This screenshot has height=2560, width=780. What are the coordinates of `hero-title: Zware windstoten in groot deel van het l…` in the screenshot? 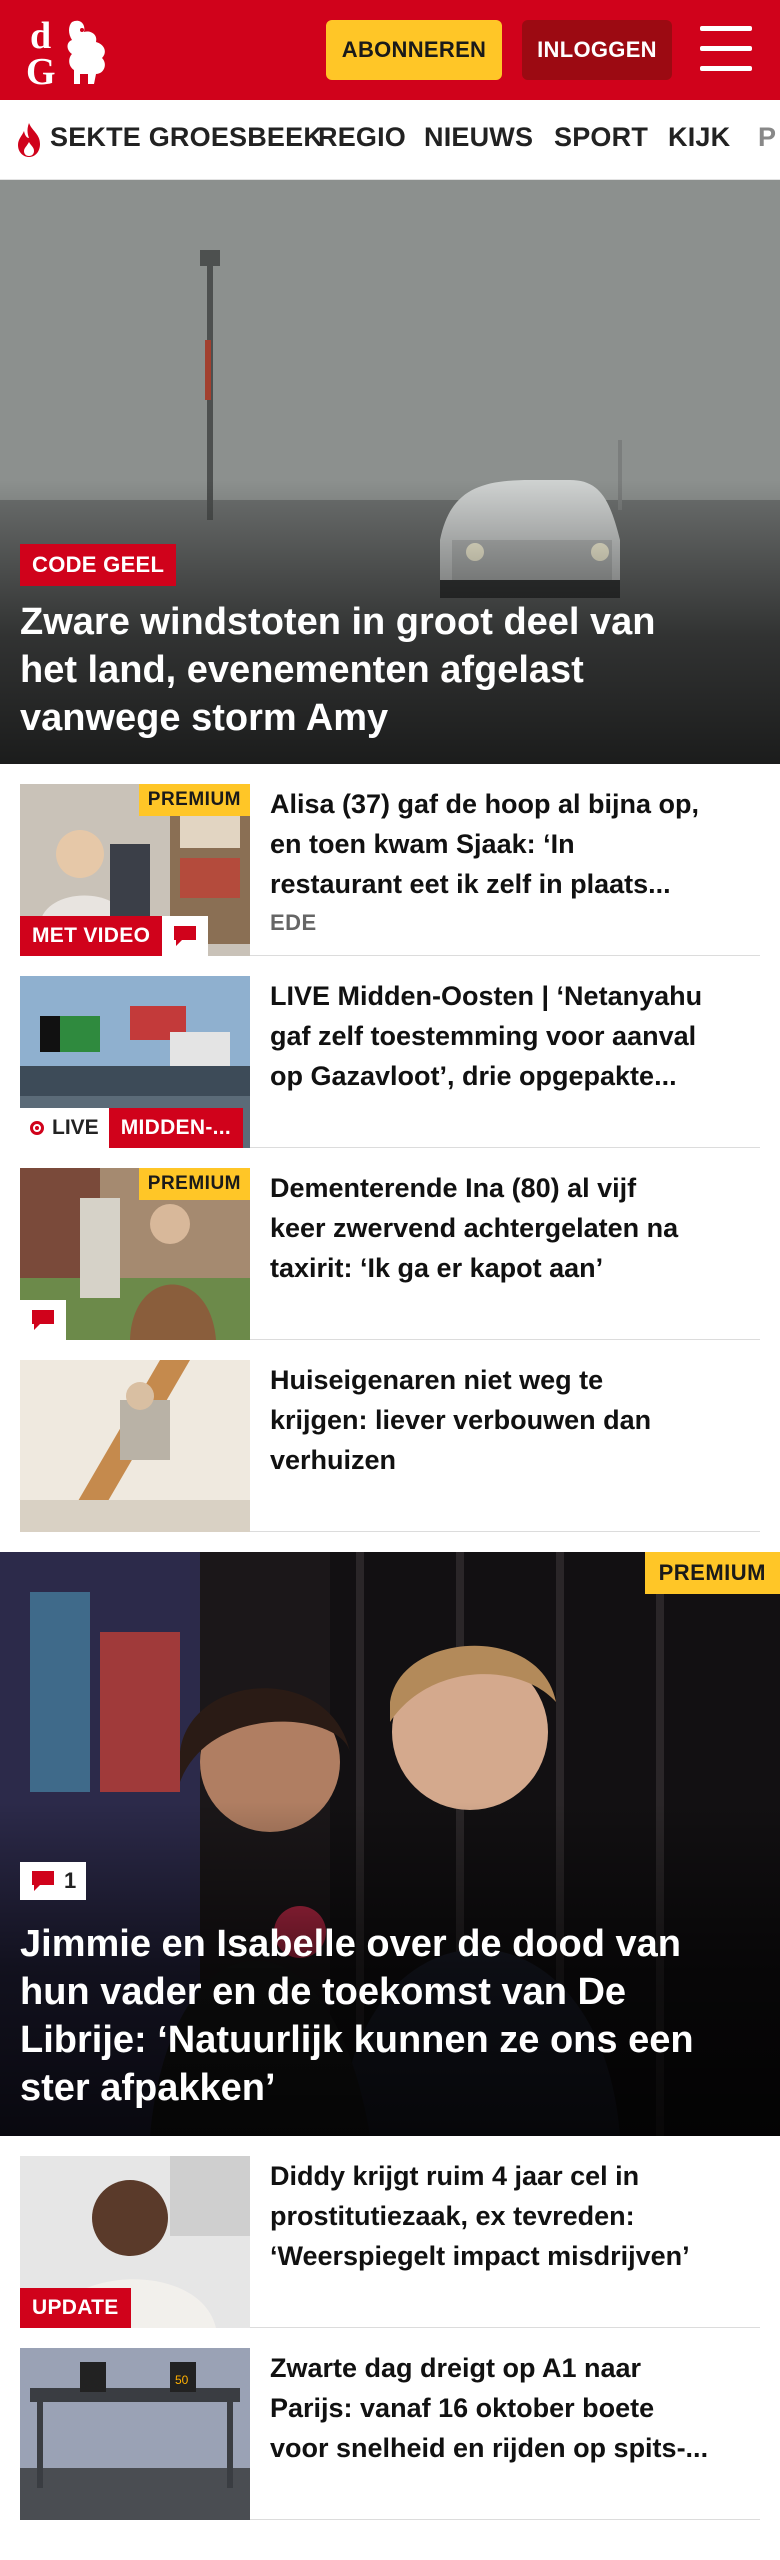 It's located at (380, 670).